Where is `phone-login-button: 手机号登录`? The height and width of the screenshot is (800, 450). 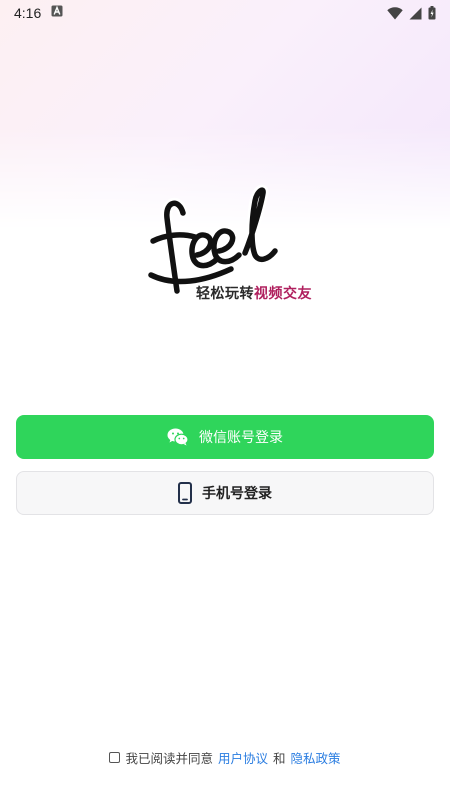 phone-login-button: 手机号登录 is located at coordinates (225, 493).